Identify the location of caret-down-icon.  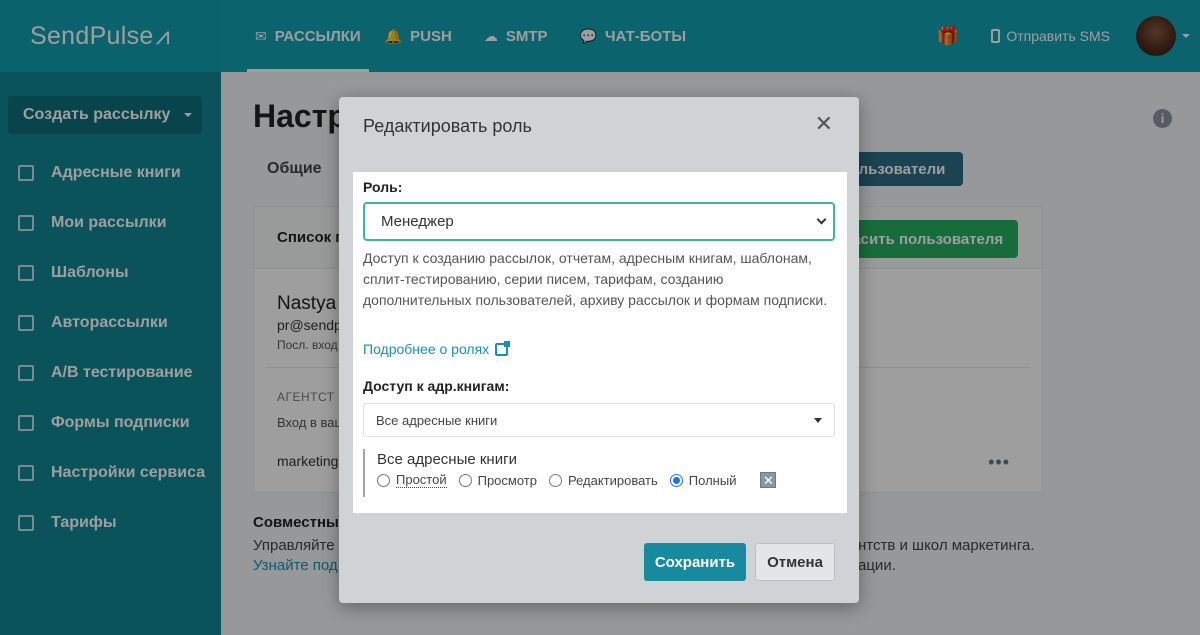
(818, 420).